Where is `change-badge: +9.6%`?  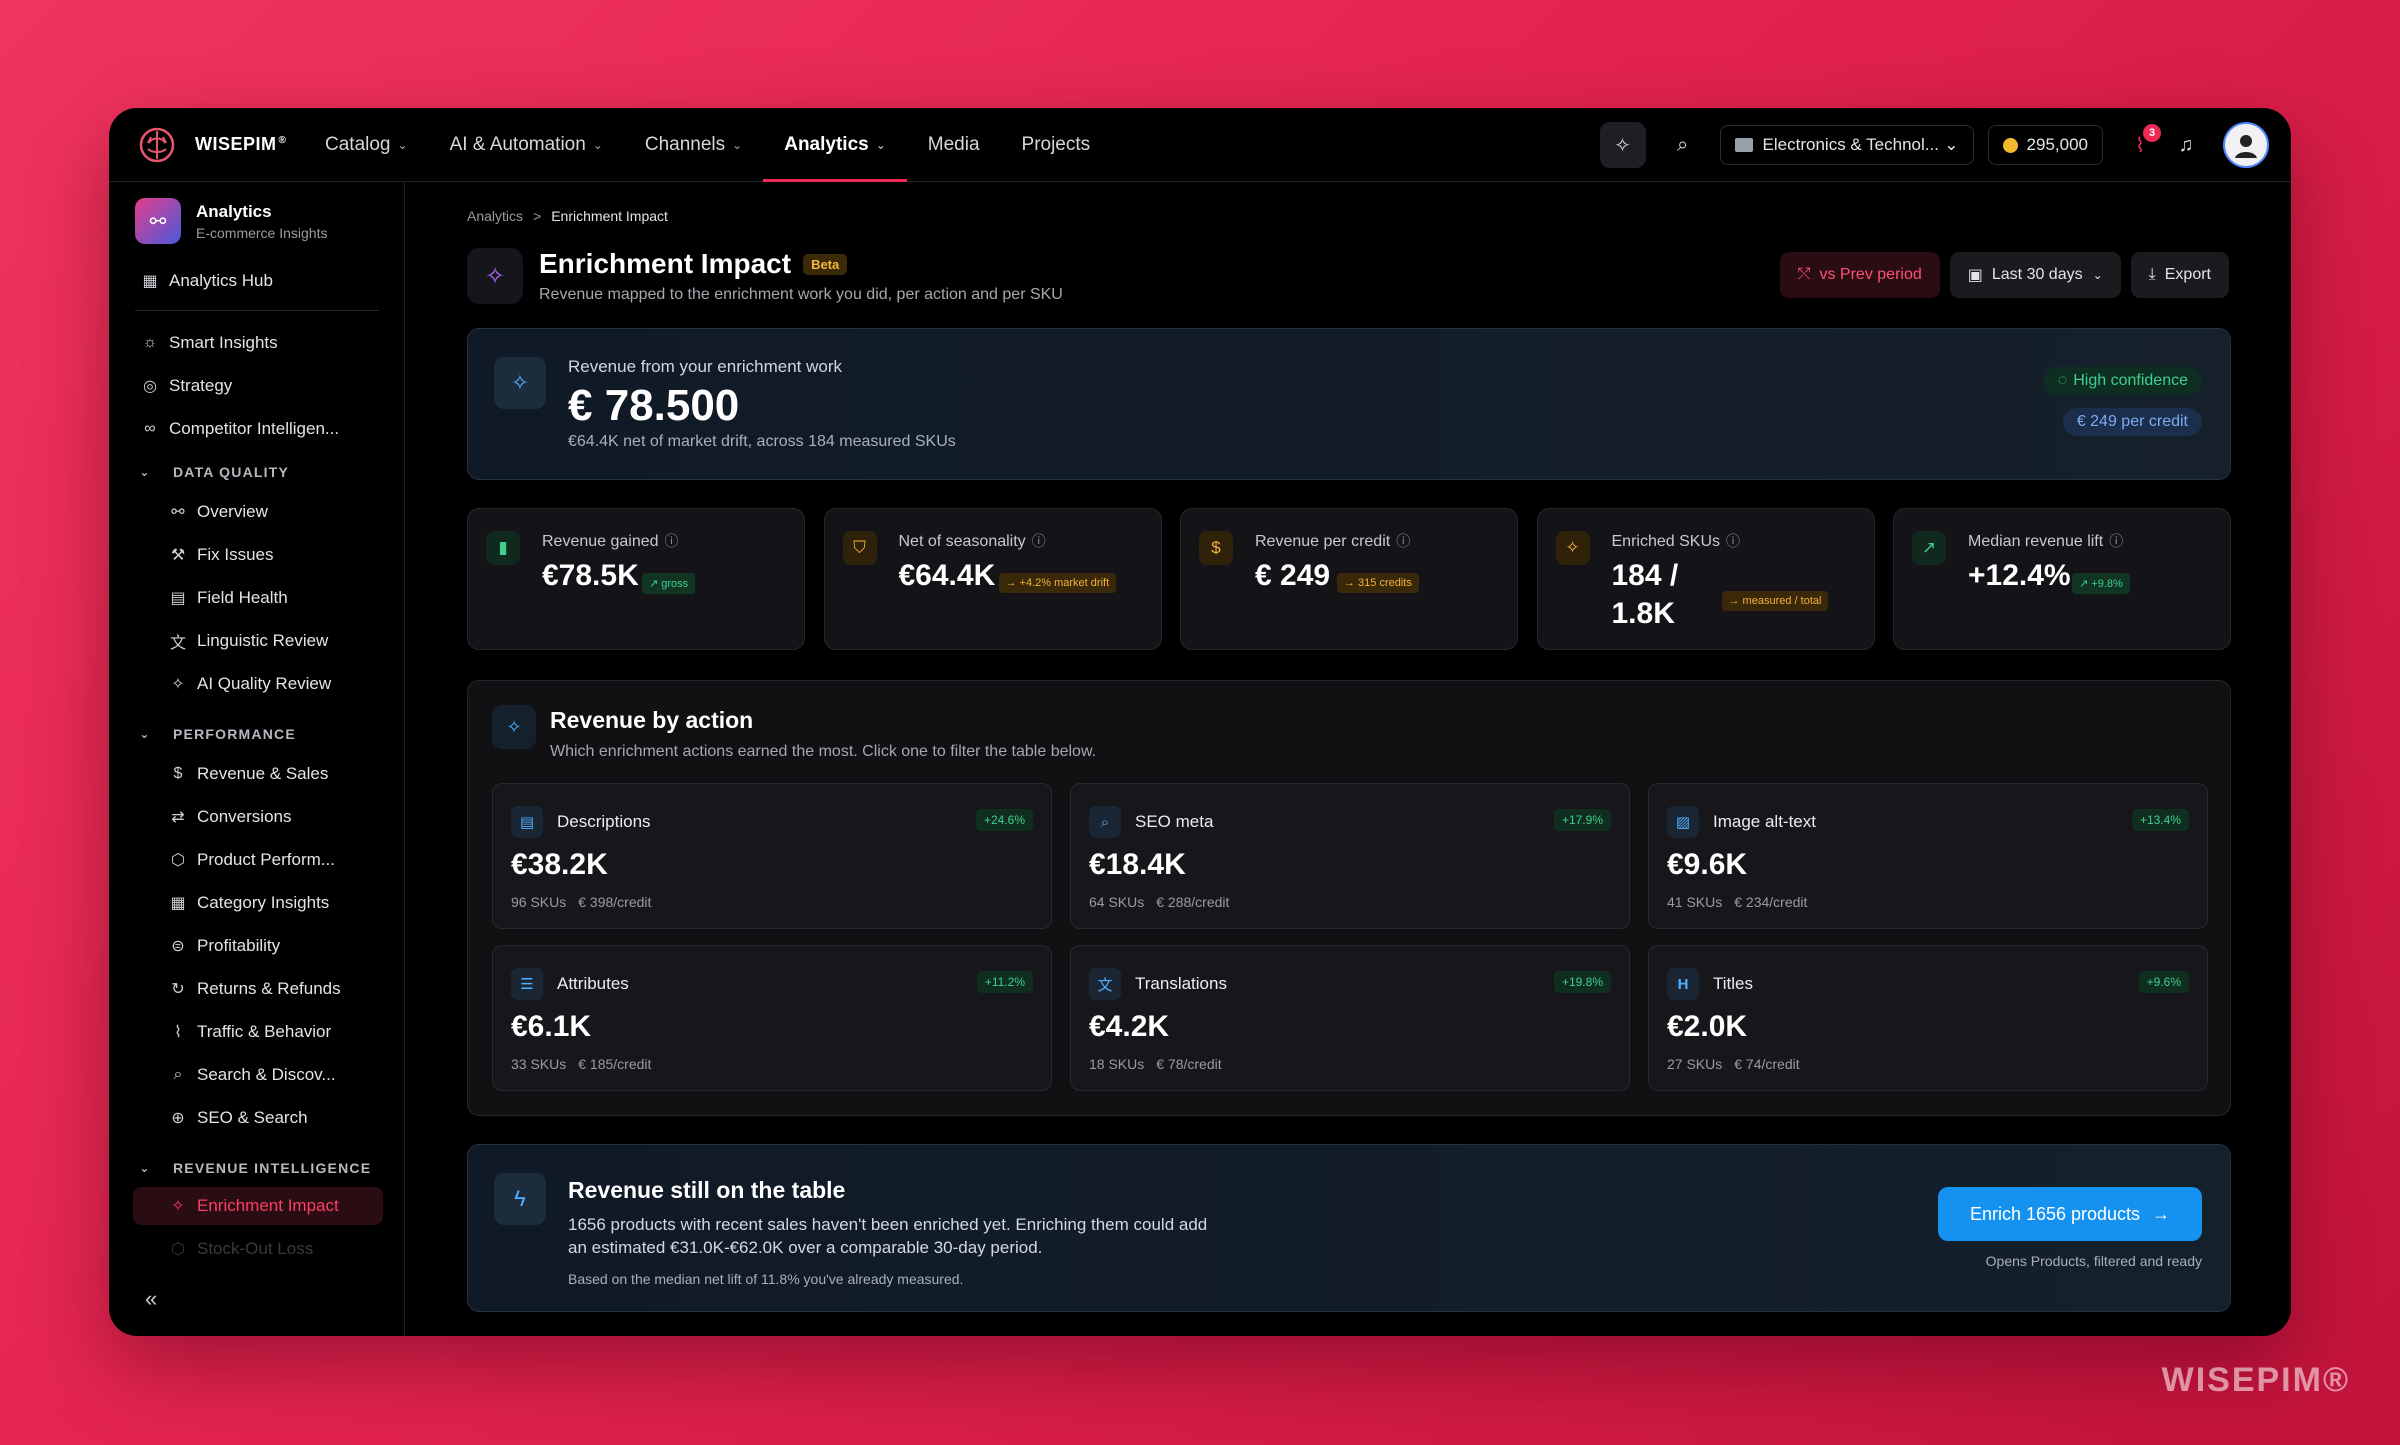 change-badge: +9.6% is located at coordinates (2163, 982).